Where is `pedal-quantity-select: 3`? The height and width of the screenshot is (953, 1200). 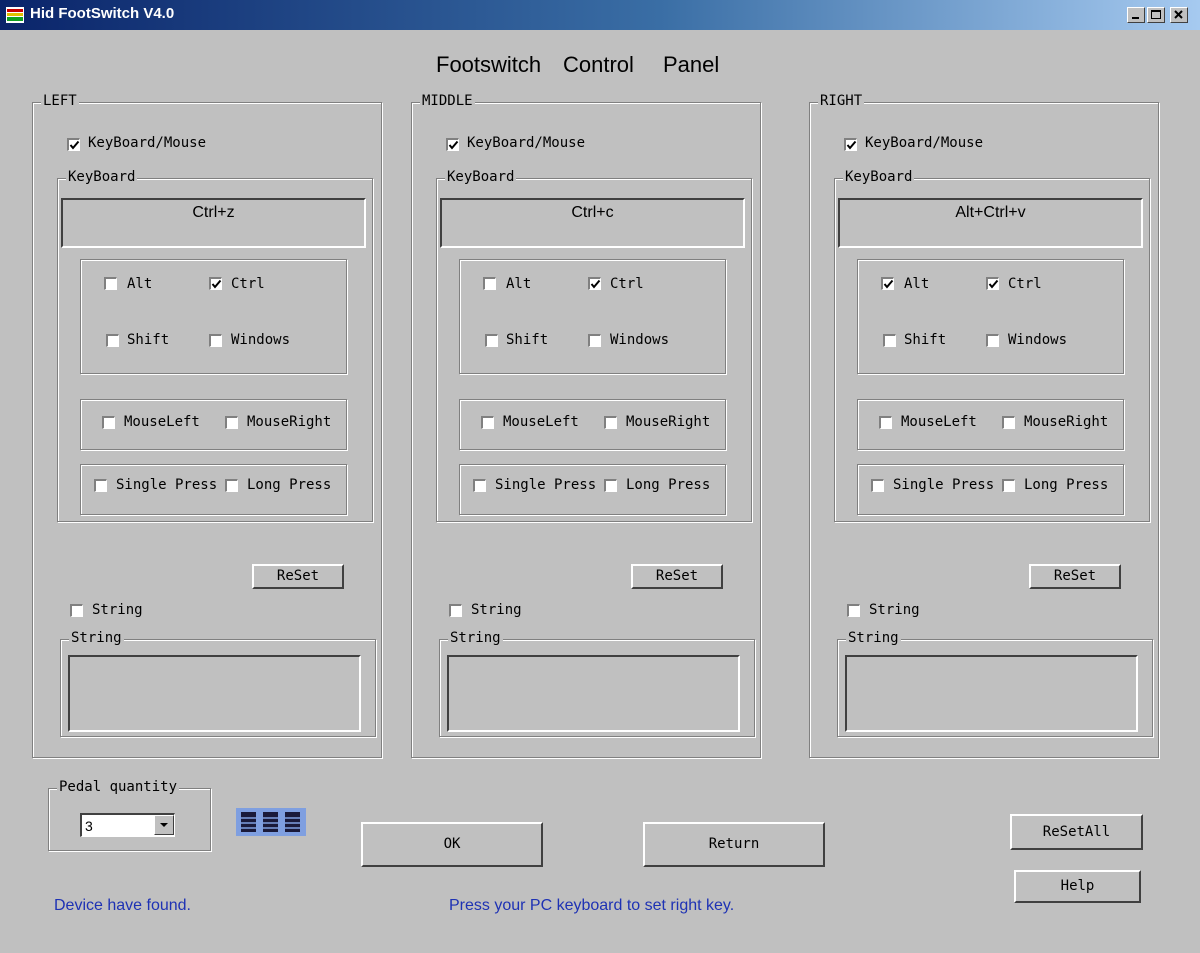 pedal-quantity-select: 3 is located at coordinates (127, 825).